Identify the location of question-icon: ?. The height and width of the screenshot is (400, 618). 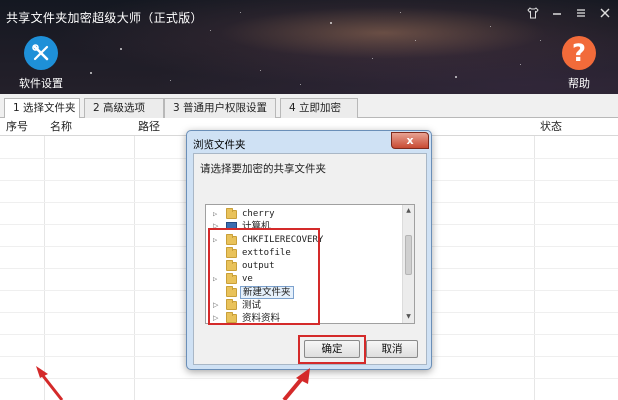
(579, 53).